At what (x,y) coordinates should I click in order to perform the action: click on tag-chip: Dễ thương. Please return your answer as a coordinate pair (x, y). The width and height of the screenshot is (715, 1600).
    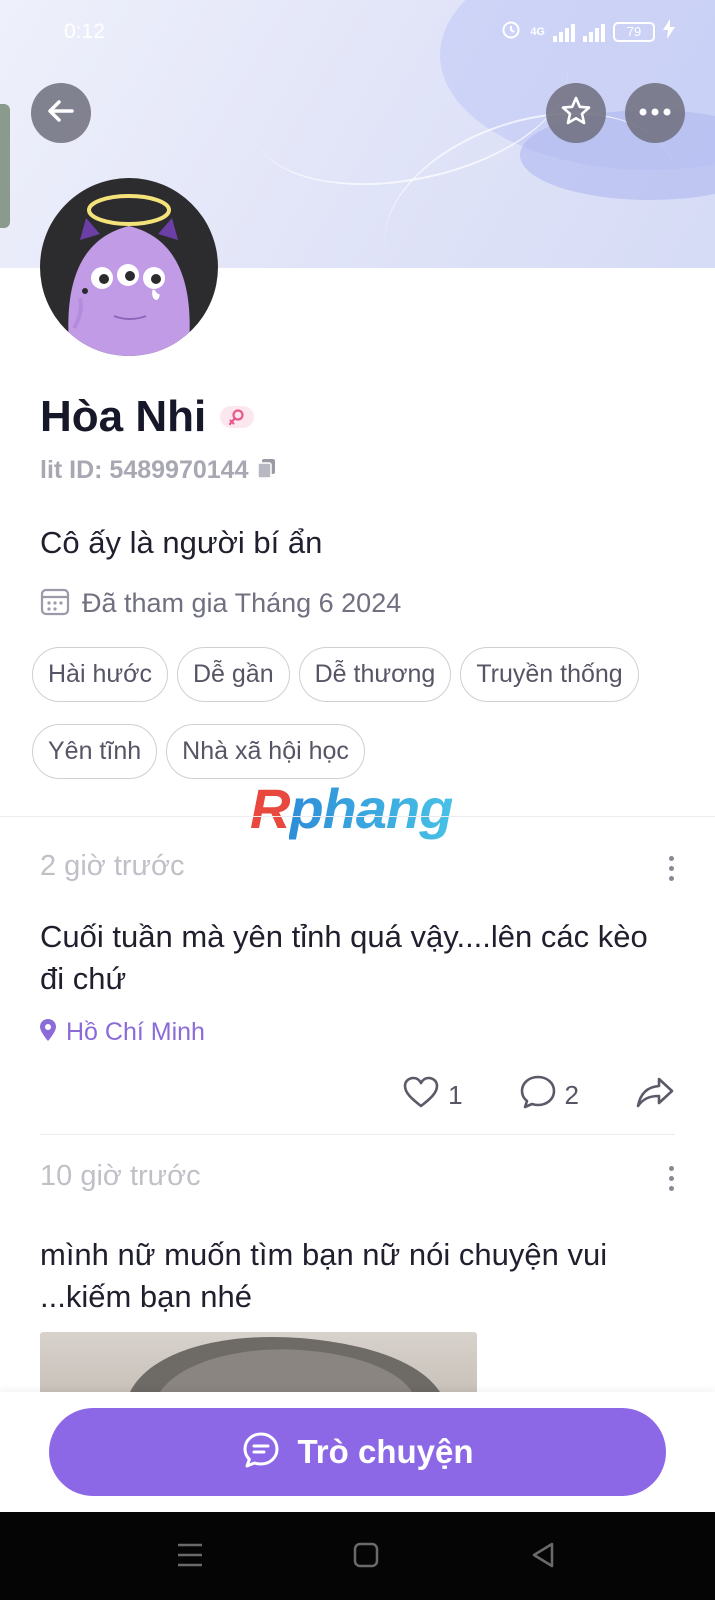
    Looking at the image, I should click on (375, 674).